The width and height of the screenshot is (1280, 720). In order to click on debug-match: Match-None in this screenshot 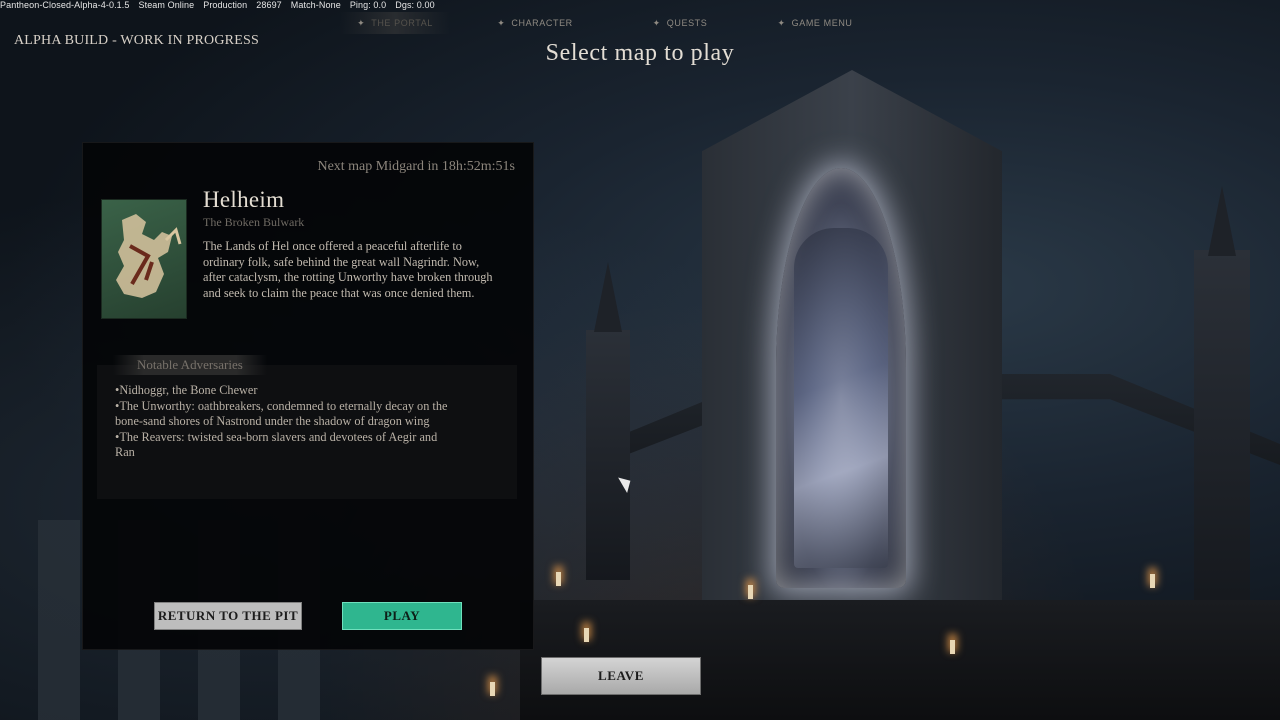, I will do `click(315, 5)`.